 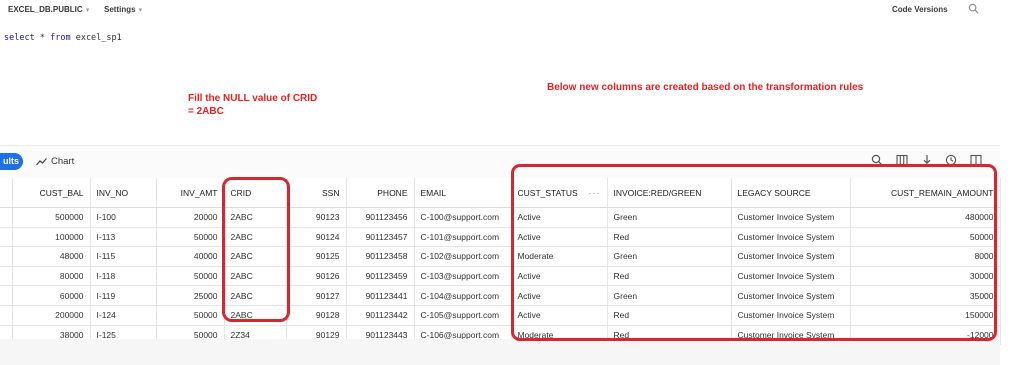 I want to click on email-cell: C-101@support.com, so click(x=463, y=237).